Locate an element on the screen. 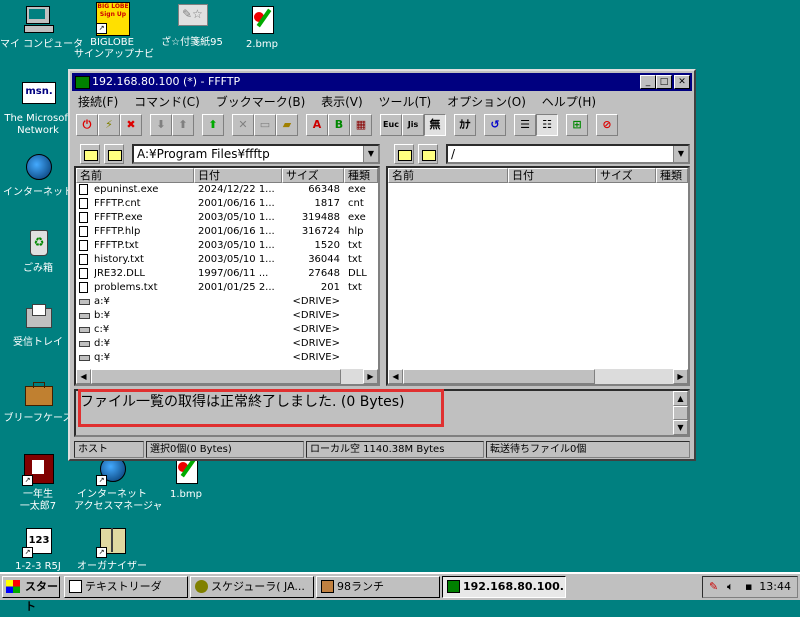 The width and height of the screenshot is (800, 617). clock: 13:44 is located at coordinates (775, 587).